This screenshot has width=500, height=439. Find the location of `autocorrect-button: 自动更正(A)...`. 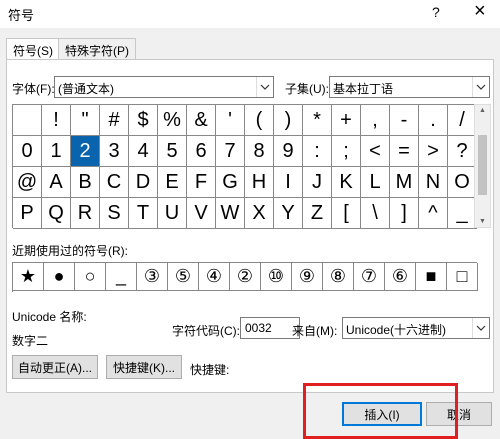

autocorrect-button: 自动更正(A)... is located at coordinates (55, 367).